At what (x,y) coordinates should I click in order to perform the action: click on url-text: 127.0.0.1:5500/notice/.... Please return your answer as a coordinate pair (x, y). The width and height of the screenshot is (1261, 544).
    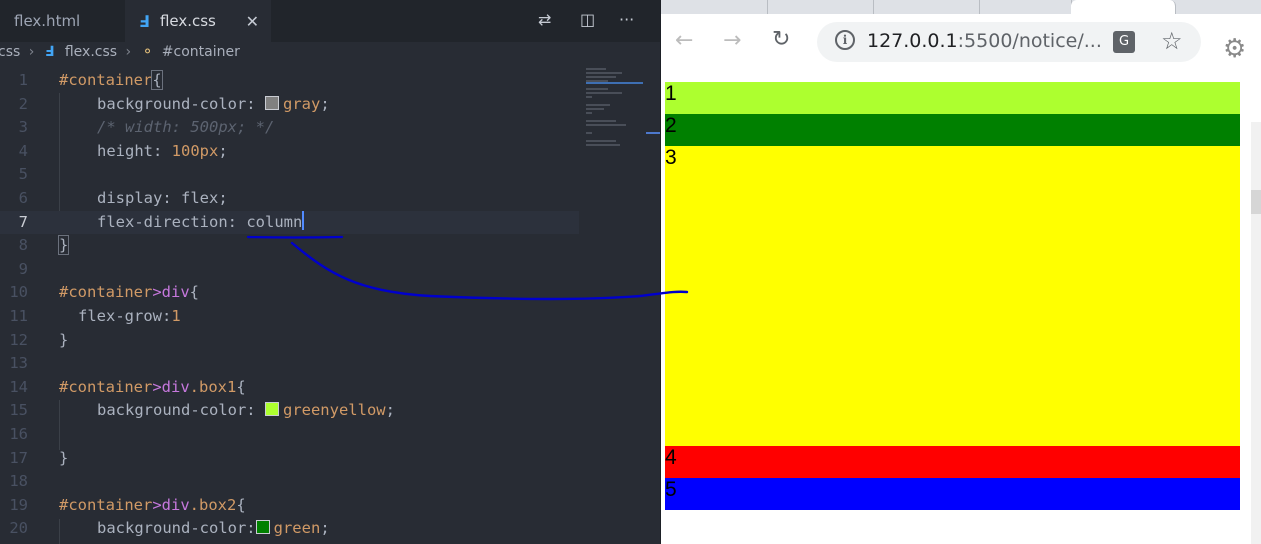
    Looking at the image, I should click on (984, 41).